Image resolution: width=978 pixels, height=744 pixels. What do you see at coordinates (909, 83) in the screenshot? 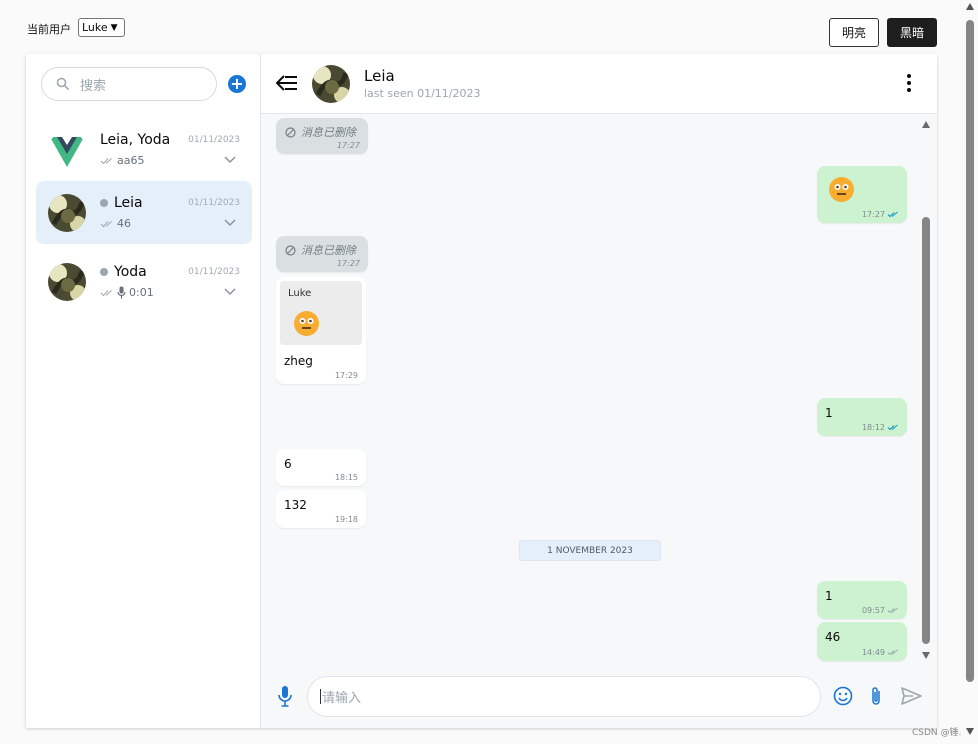
I see `more-vertical-icon` at bounding box center [909, 83].